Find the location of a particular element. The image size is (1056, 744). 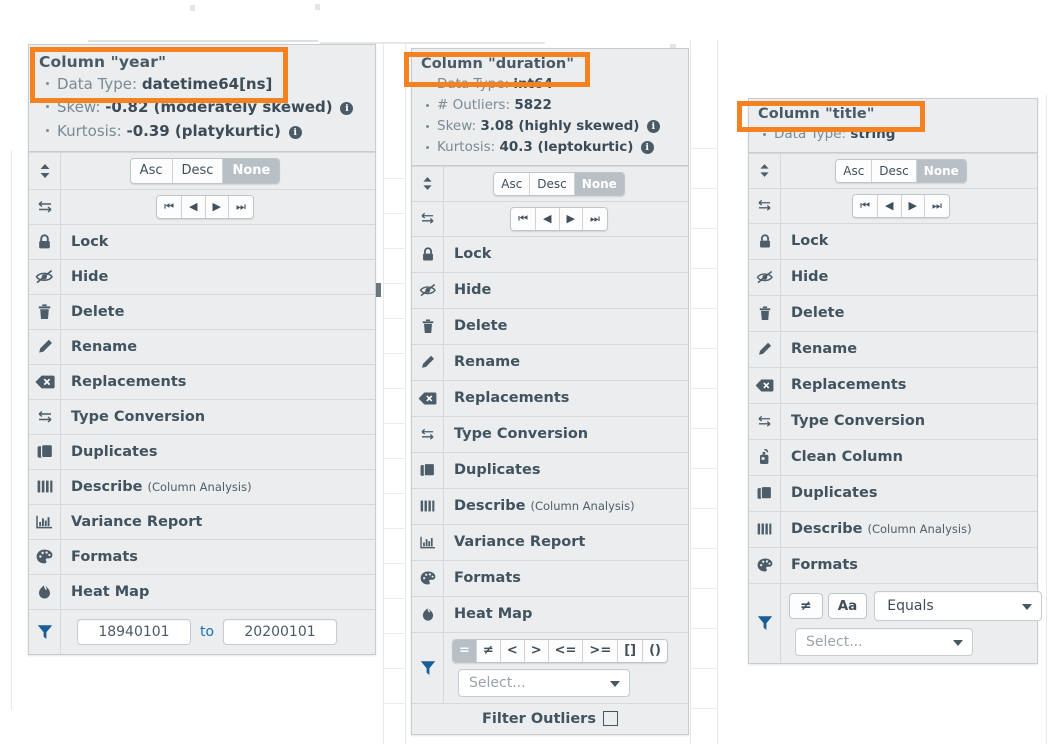

filter-operator-group: = ≠ < > <= >= [] () is located at coordinates (560, 650).